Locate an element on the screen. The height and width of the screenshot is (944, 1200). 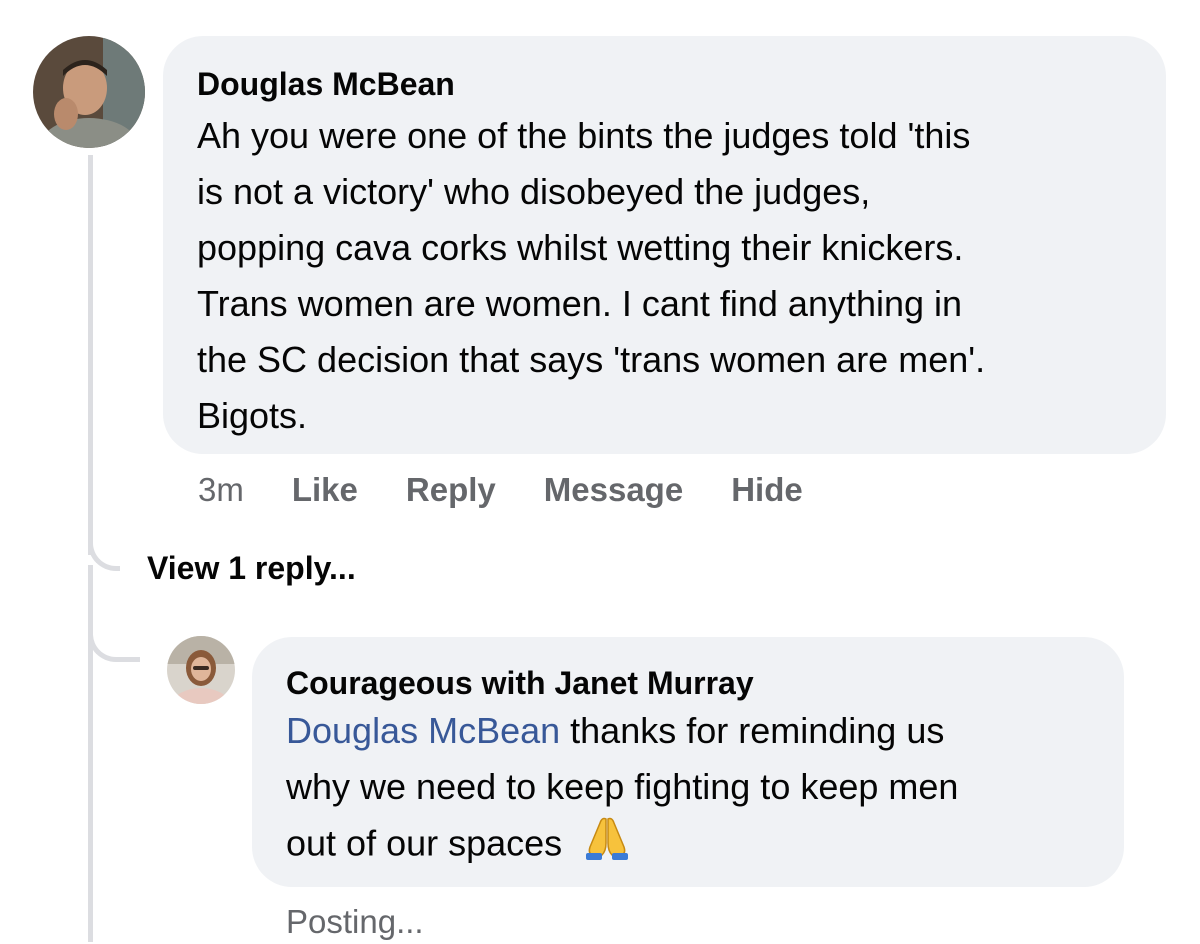
message-button: Message is located at coordinates (613, 490).